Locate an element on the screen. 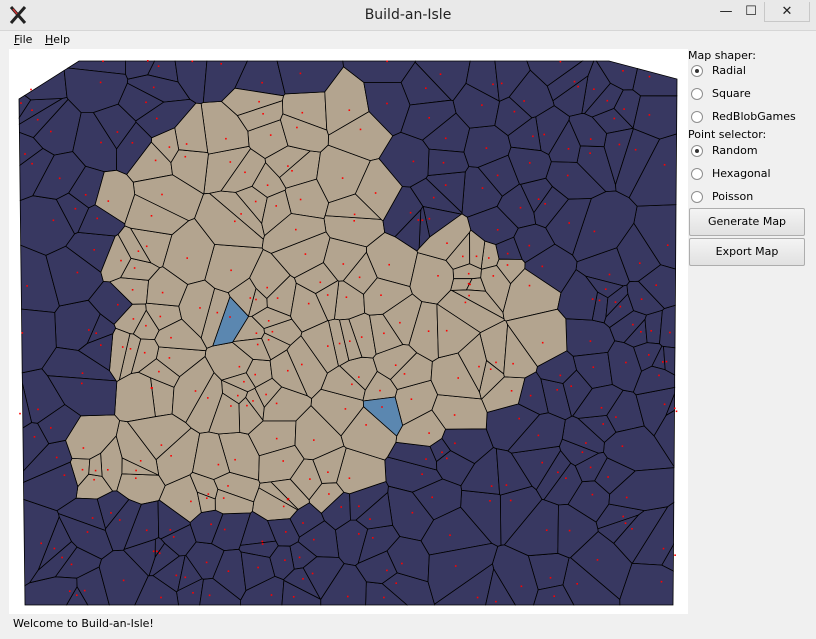 The height and width of the screenshot is (639, 816). title-bar: Build-an-Isle — ☐ ✕ is located at coordinates (408, 15).